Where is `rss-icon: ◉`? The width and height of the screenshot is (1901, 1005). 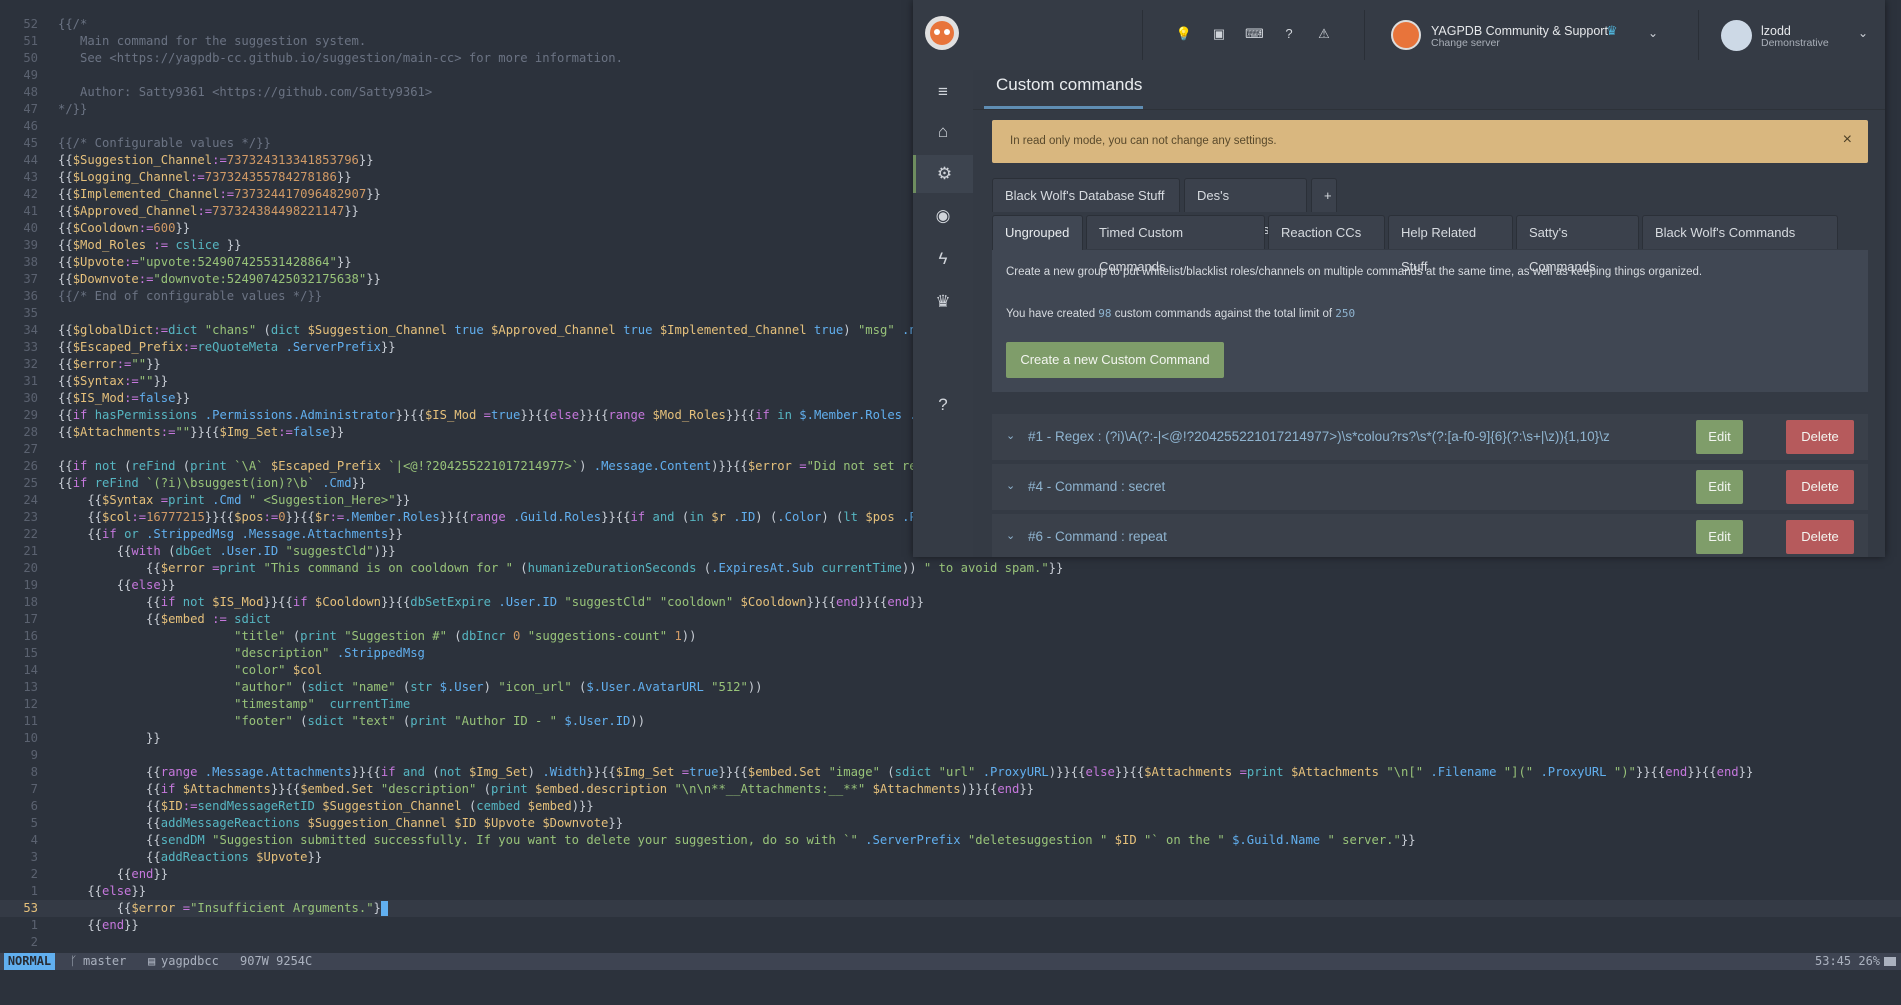
rss-icon: ◉ is located at coordinates (943, 216).